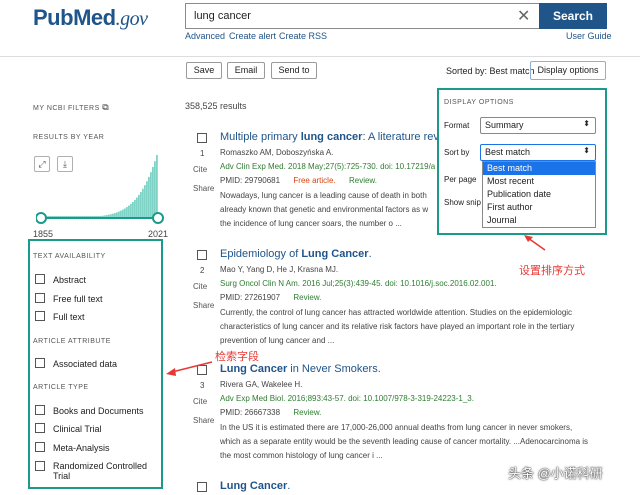 The width and height of the screenshot is (640, 495). What do you see at coordinates (538, 125) in the screenshot?
I see `format-select: Summary ⬍` at bounding box center [538, 125].